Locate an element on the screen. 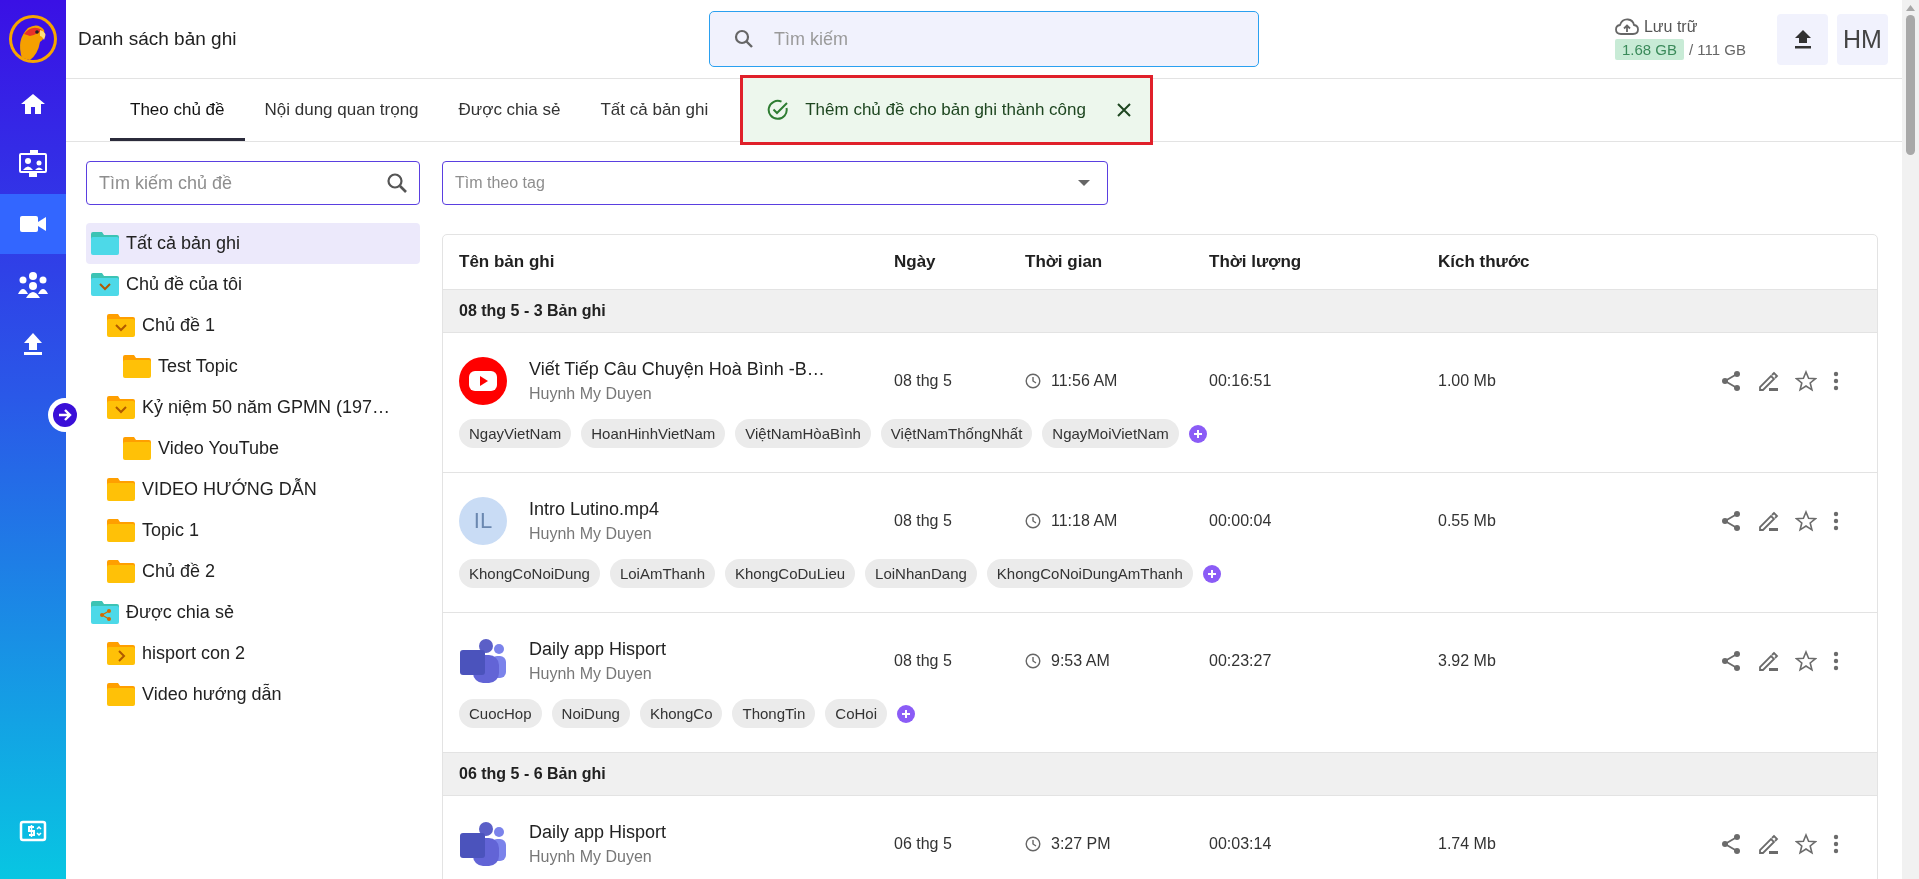 This screenshot has width=1919, height=879. tree-item: Được chia sẻ is located at coordinates (253, 612).